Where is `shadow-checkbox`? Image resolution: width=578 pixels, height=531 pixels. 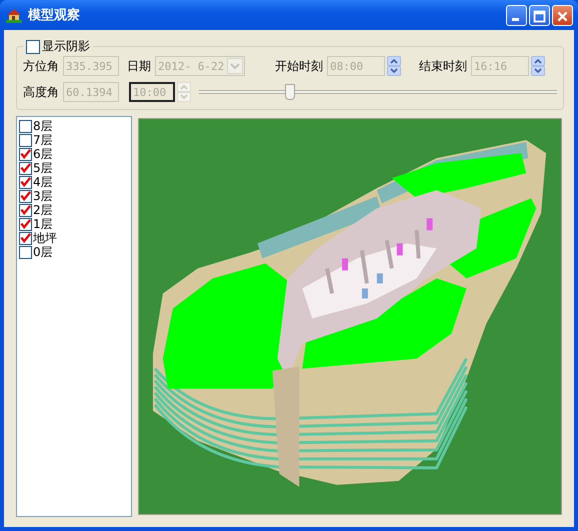
shadow-checkbox is located at coordinates (33, 47).